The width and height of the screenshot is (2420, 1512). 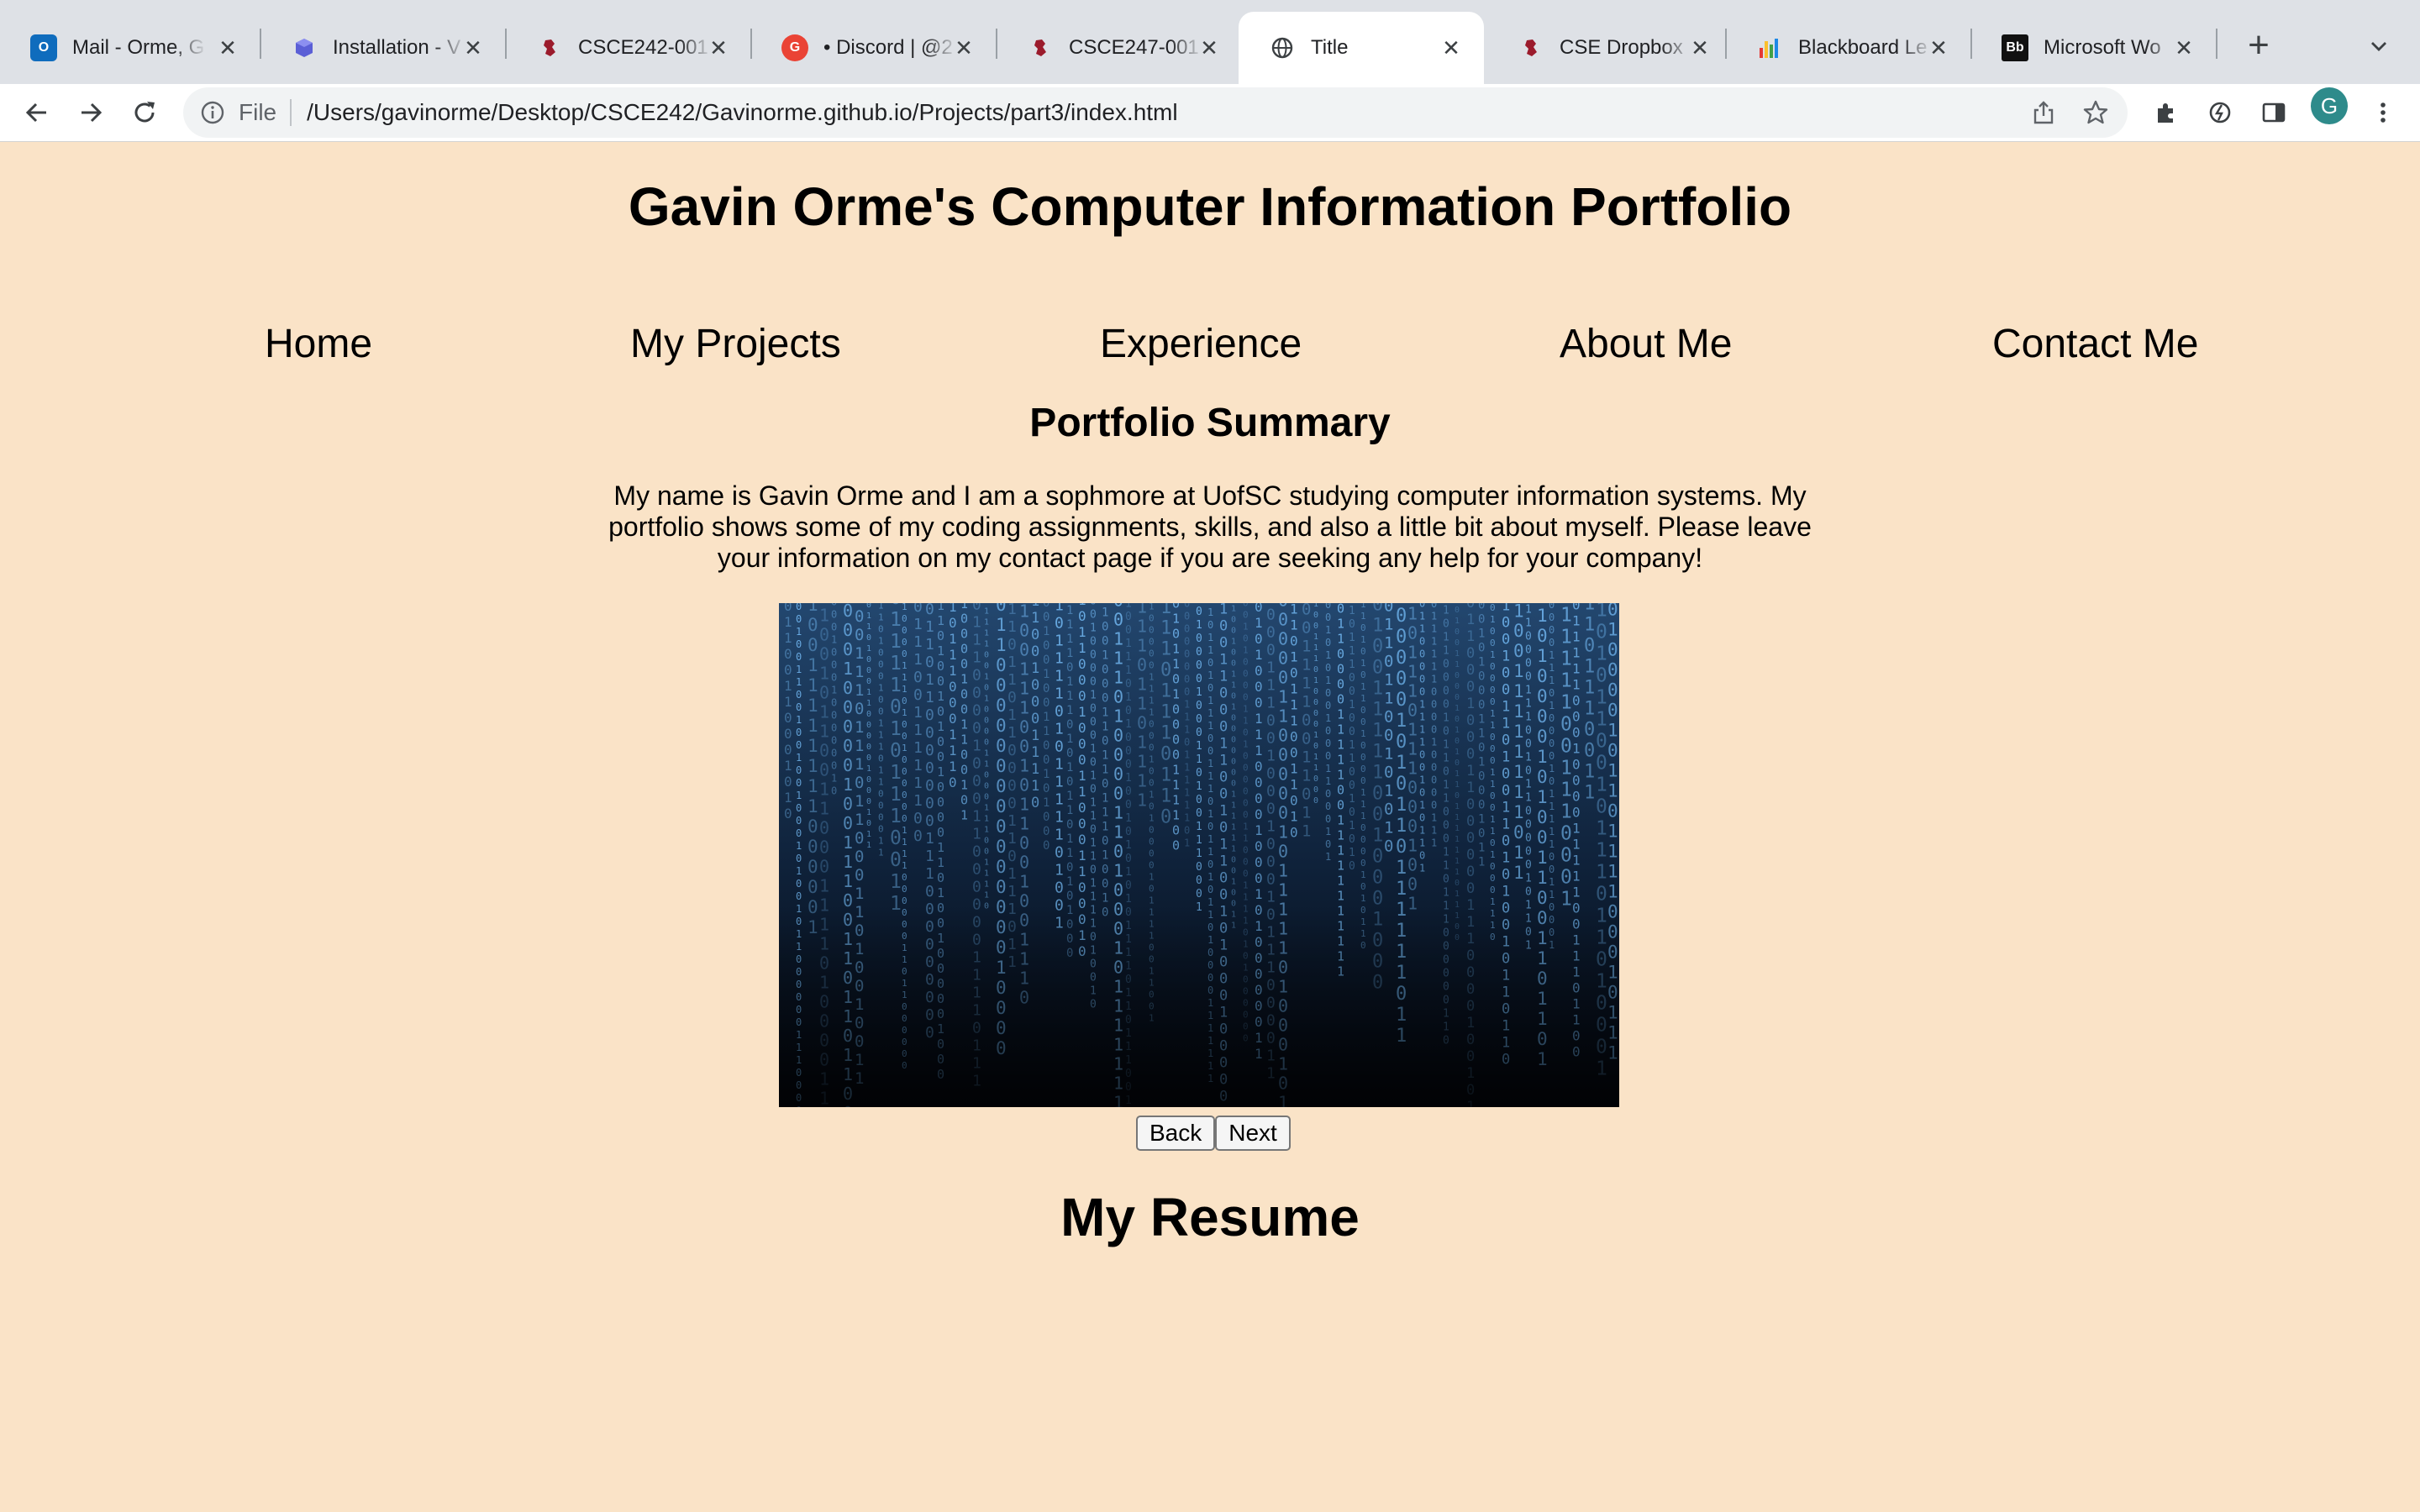 What do you see at coordinates (735, 344) in the screenshot?
I see `nav-link-my-projects: My Projects` at bounding box center [735, 344].